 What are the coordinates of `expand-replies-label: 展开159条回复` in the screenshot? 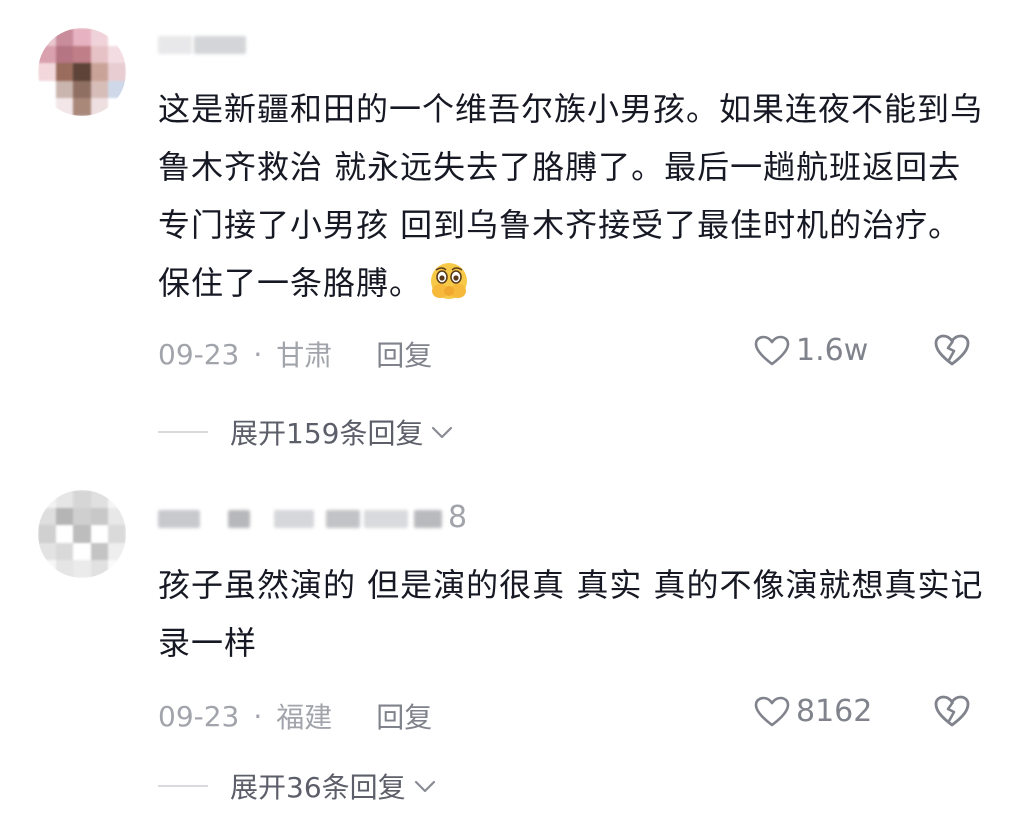 It's located at (327, 433).